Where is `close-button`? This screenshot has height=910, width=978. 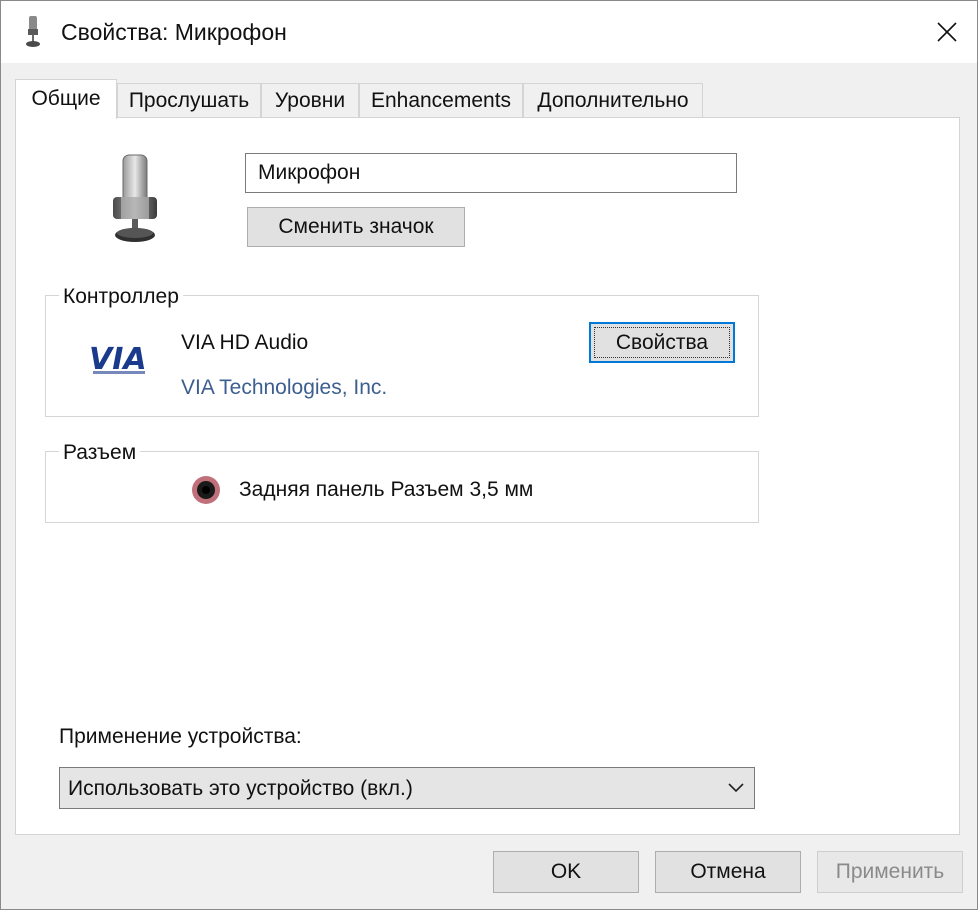 close-button is located at coordinates (947, 32).